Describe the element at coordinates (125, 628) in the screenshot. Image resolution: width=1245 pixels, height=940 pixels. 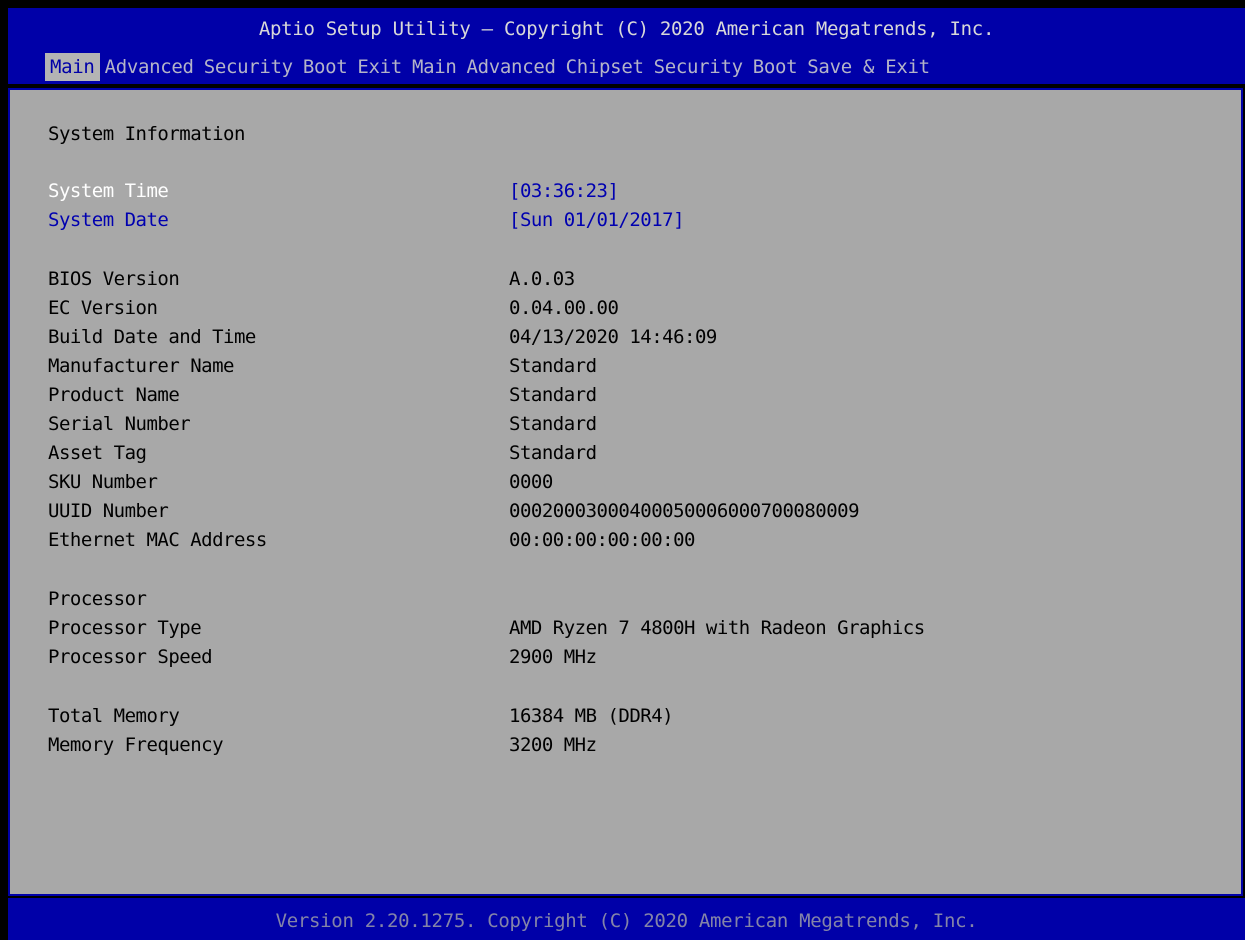
I see `processor-type-label: Processor Type` at that location.